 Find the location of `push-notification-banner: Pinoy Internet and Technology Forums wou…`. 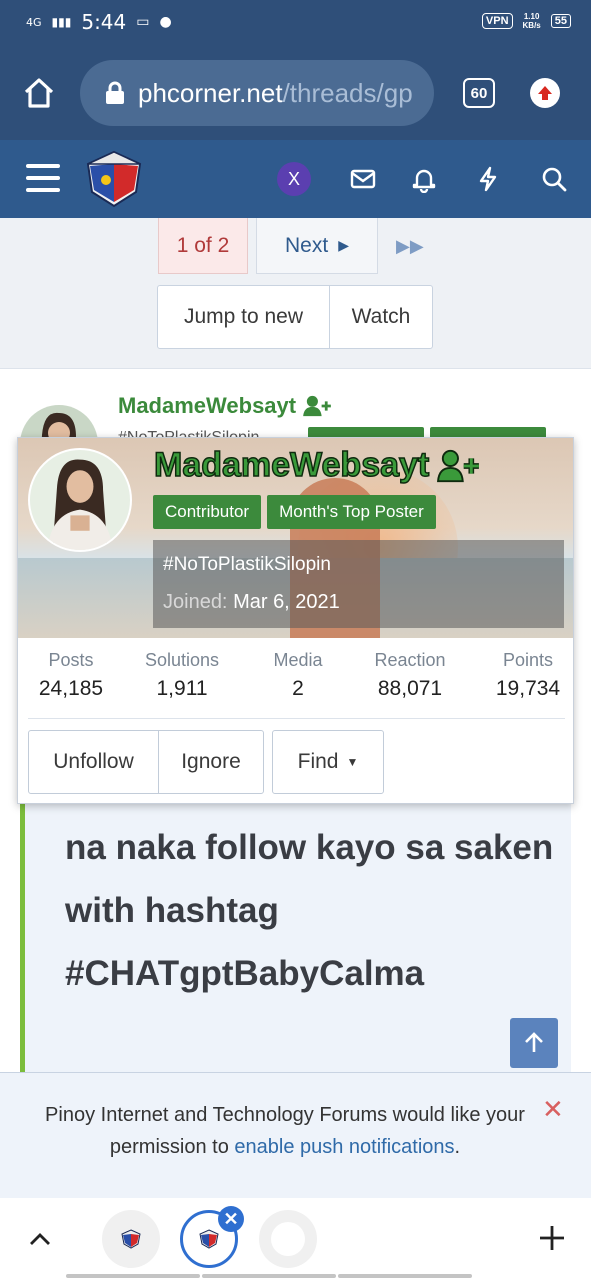

push-notification-banner: Pinoy Internet and Technology Forums wou… is located at coordinates (295, 1135).